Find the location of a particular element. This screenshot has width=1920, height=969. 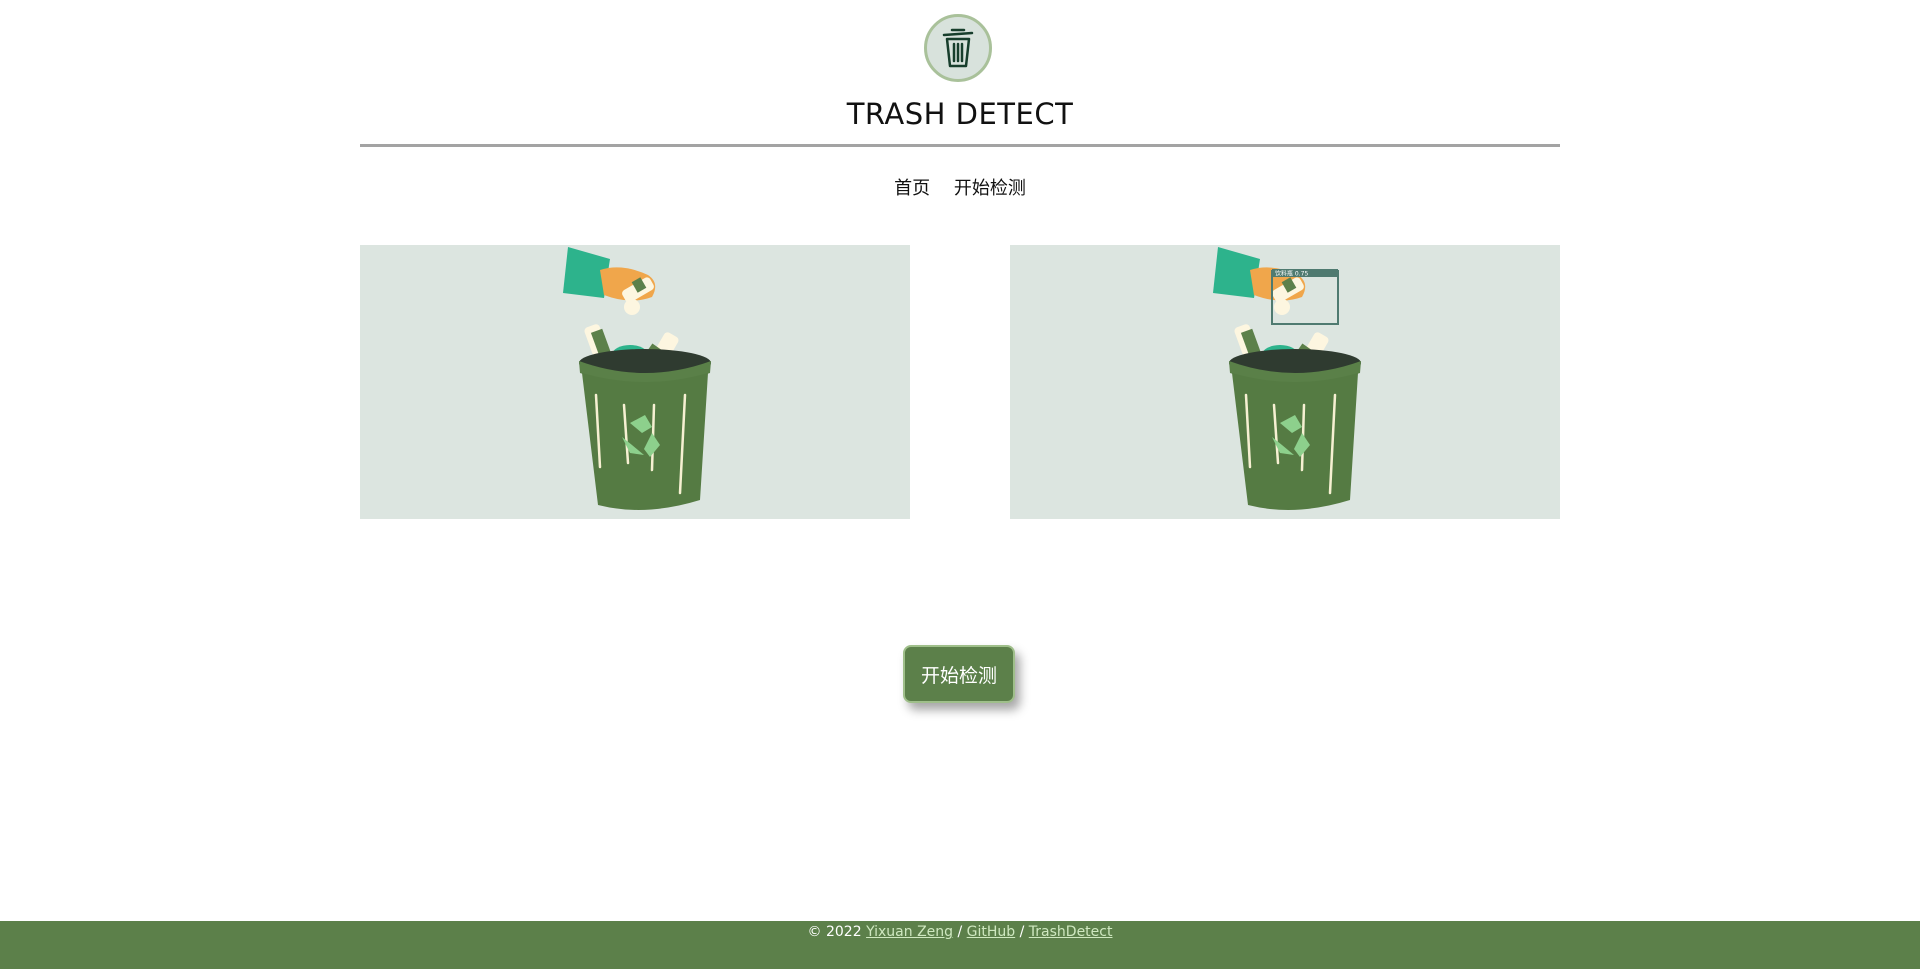

main-nav: 首页 开始检测 is located at coordinates (960, 187).